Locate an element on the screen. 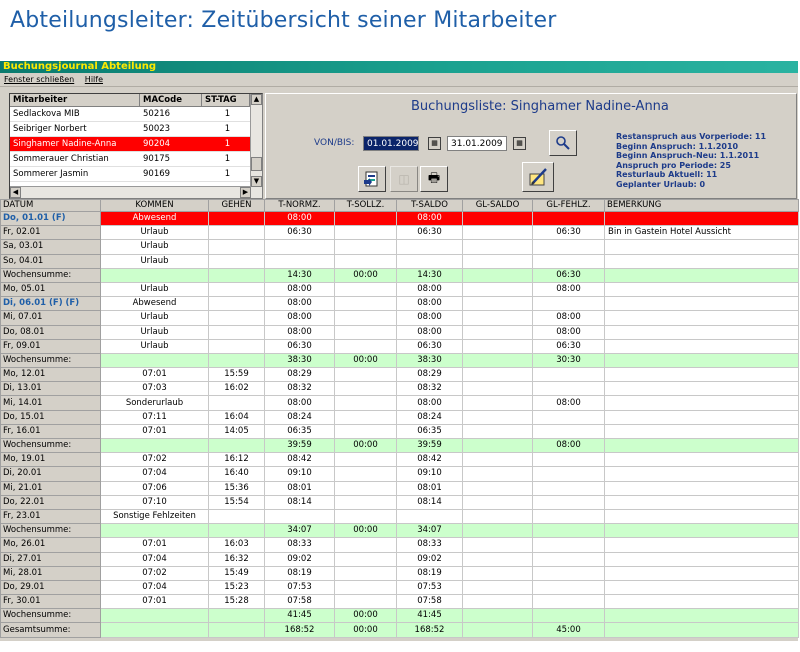 The height and width of the screenshot is (652, 800). table-cell: 08:29 is located at coordinates (299, 375).